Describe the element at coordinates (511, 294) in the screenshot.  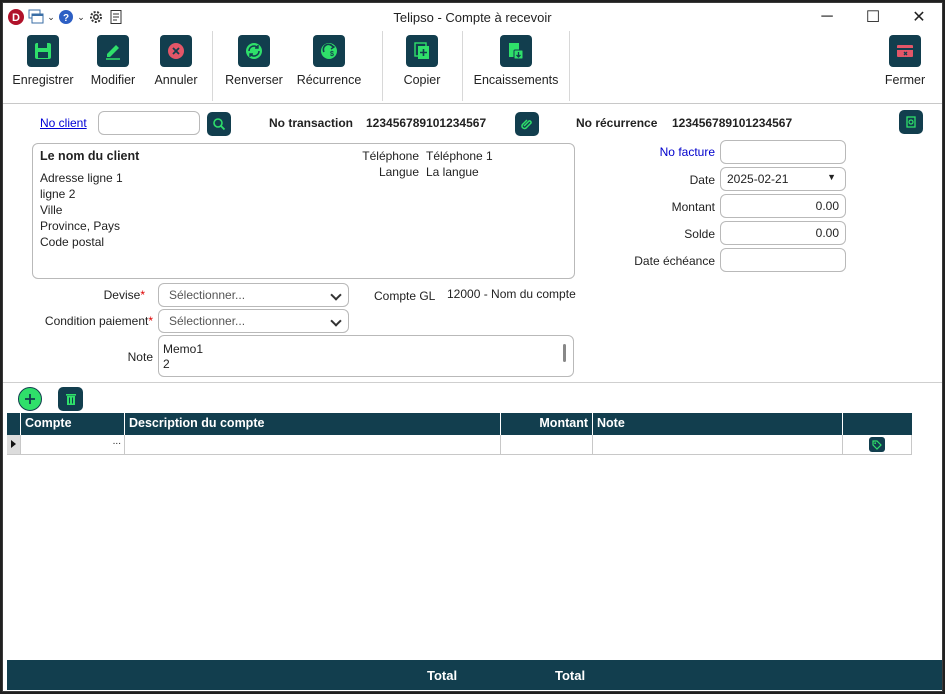
I see `gl-account-value: 12000 - Nom du compte` at that location.